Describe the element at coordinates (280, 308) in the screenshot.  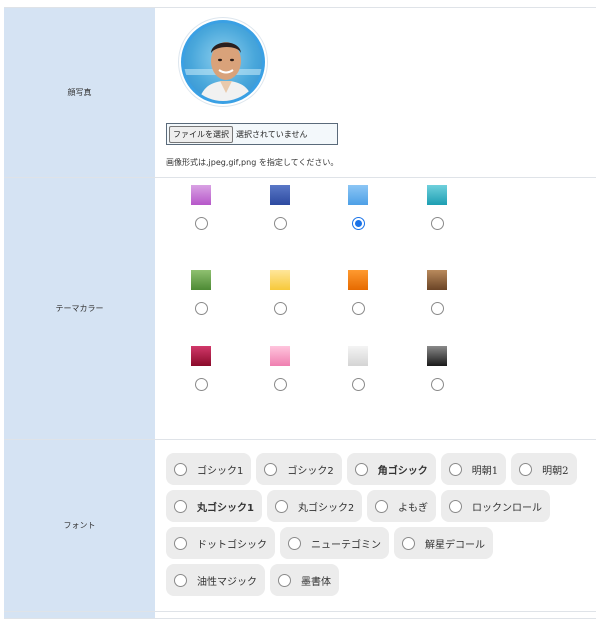
I see `theme-radio-yellow` at that location.